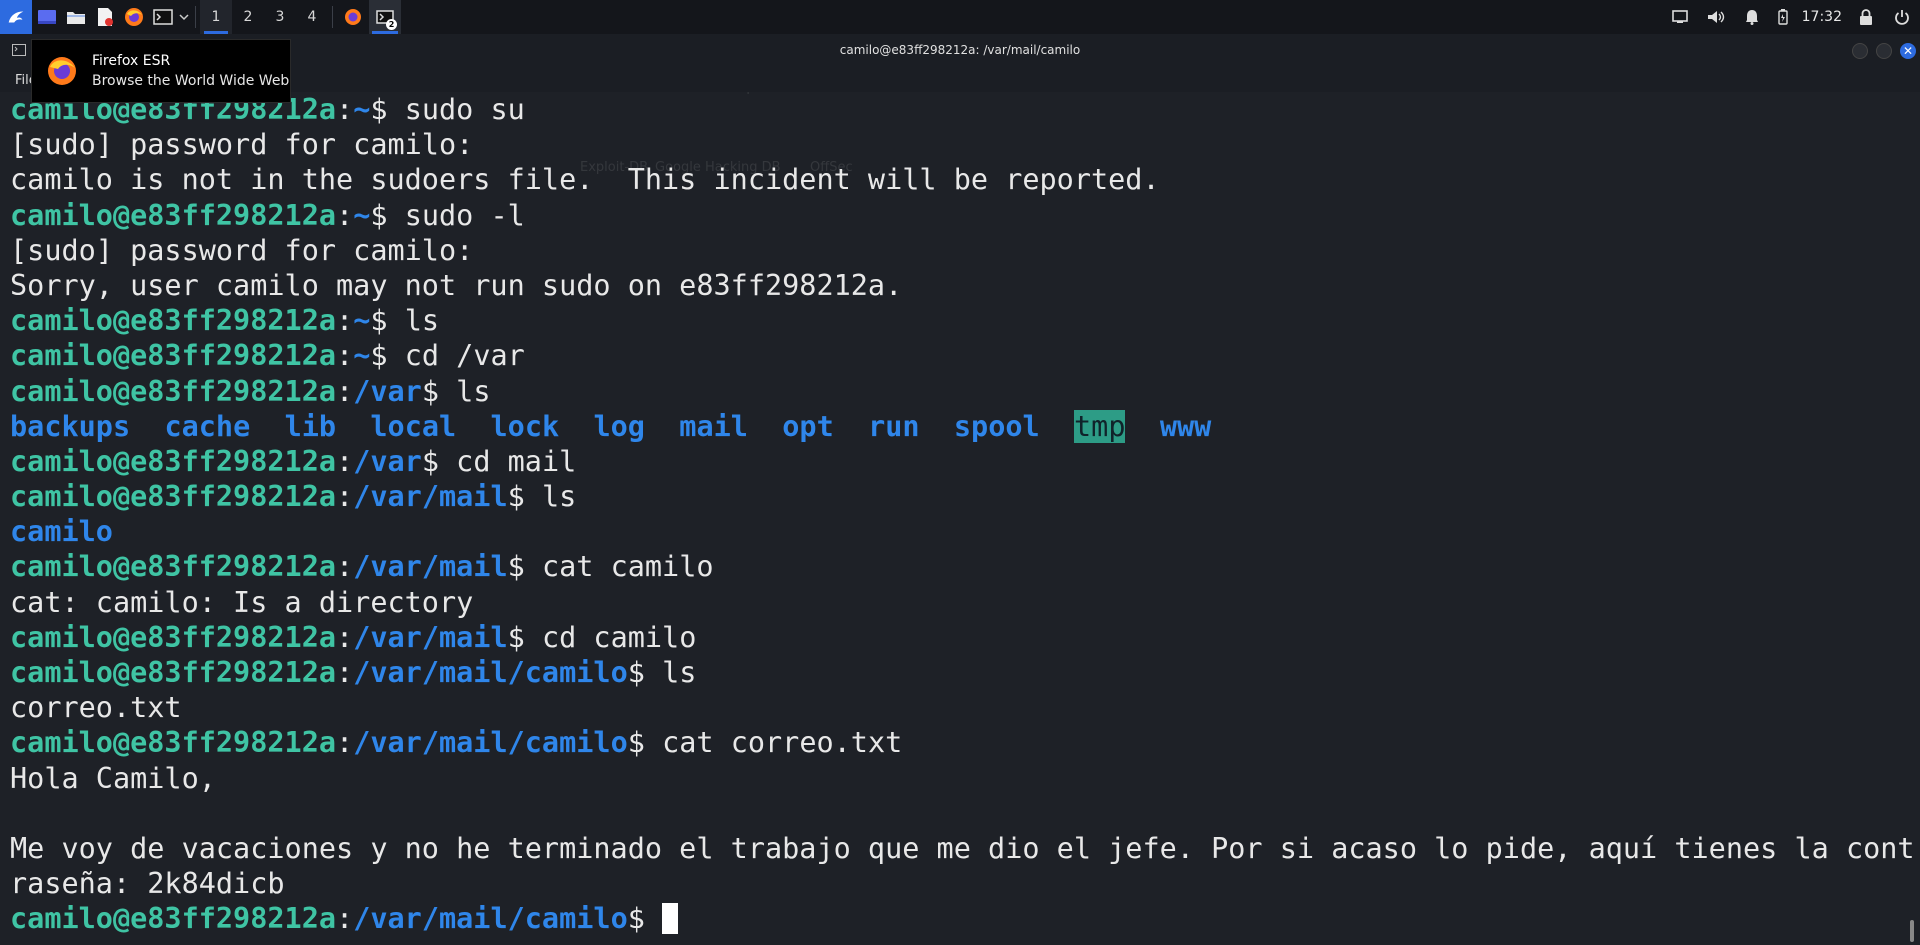 This screenshot has height=945, width=1920. What do you see at coordinates (1822, 17) in the screenshot?
I see `clock: 17:32` at bounding box center [1822, 17].